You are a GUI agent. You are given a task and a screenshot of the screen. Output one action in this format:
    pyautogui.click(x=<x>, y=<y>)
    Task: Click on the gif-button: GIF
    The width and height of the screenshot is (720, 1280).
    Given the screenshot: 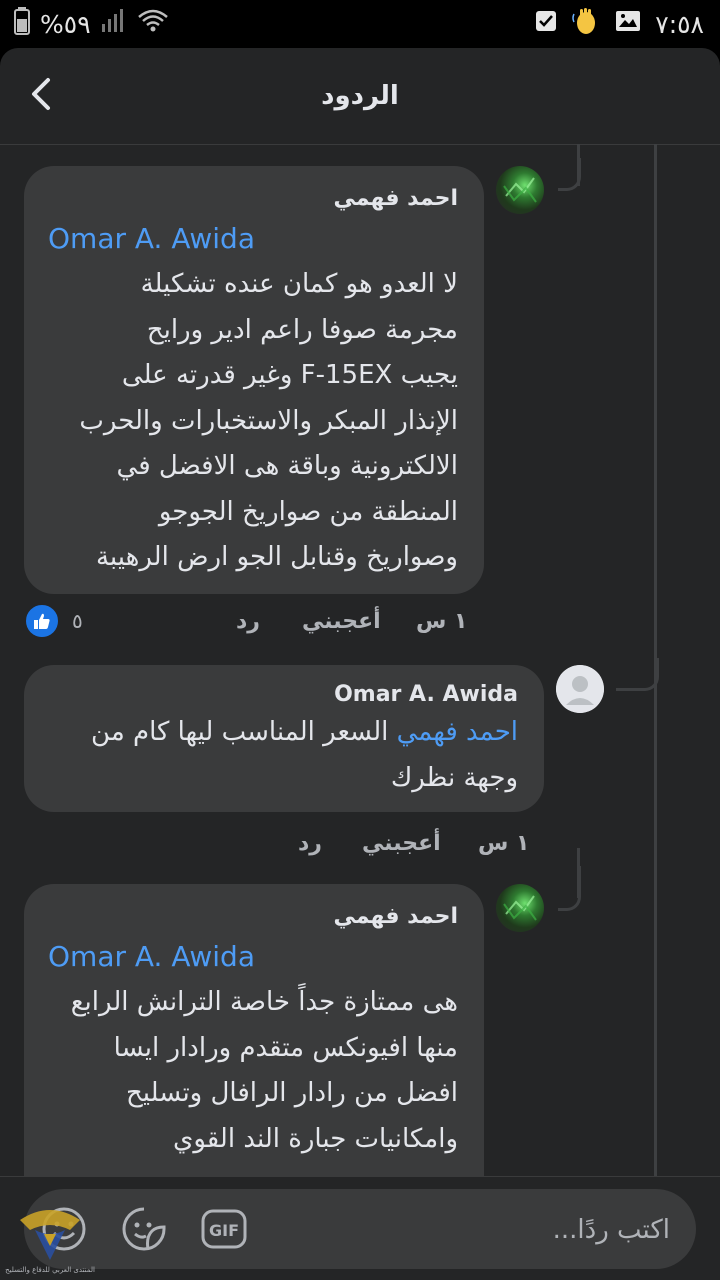 What is the action you would take?
    pyautogui.click(x=224, y=1229)
    